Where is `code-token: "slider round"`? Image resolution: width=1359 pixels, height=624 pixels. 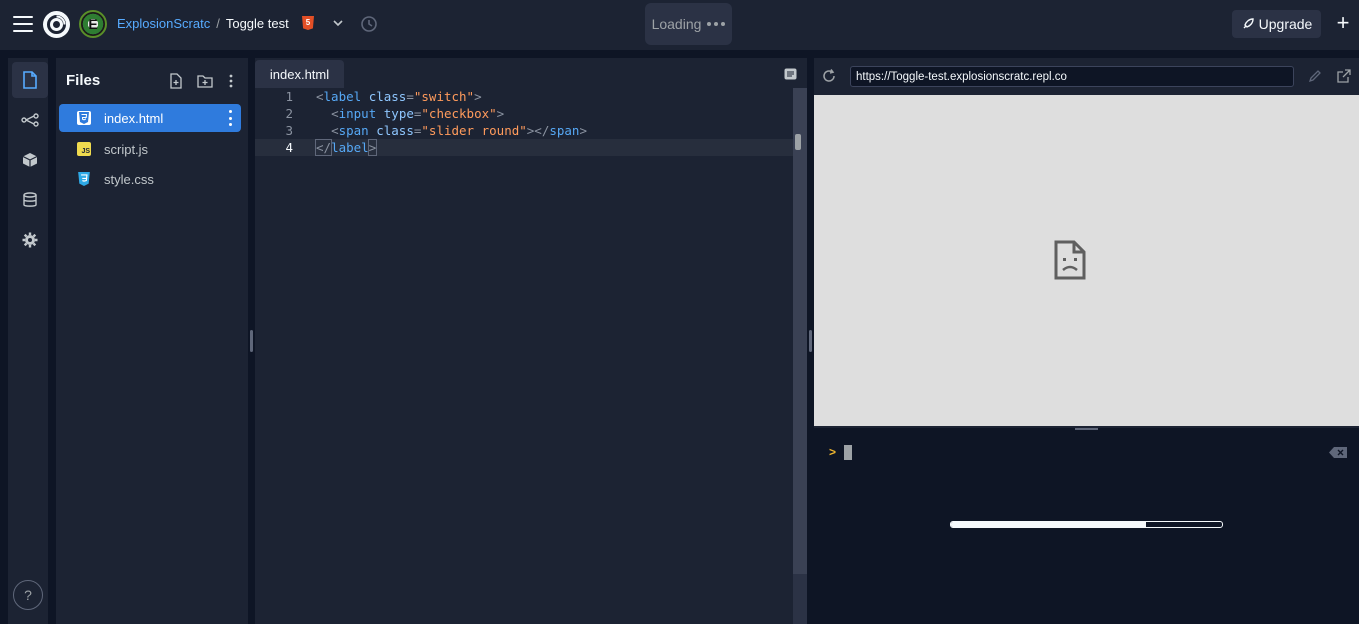 code-token: "slider round" is located at coordinates (474, 130).